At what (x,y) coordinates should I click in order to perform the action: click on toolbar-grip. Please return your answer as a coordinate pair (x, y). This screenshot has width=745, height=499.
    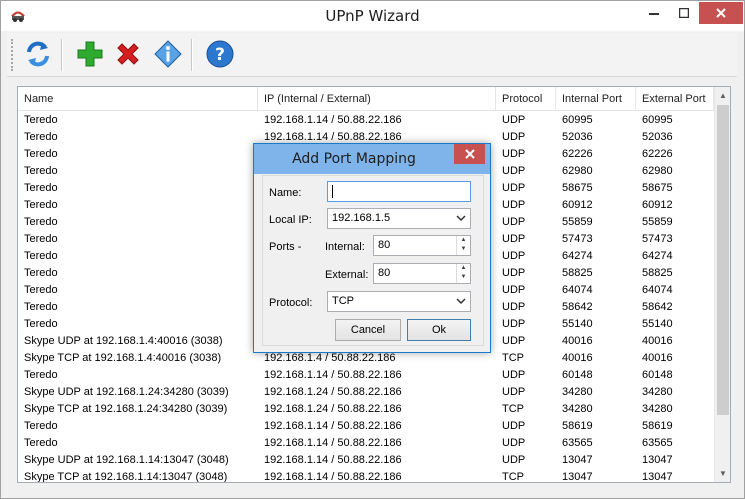
    Looking at the image, I should click on (12, 55).